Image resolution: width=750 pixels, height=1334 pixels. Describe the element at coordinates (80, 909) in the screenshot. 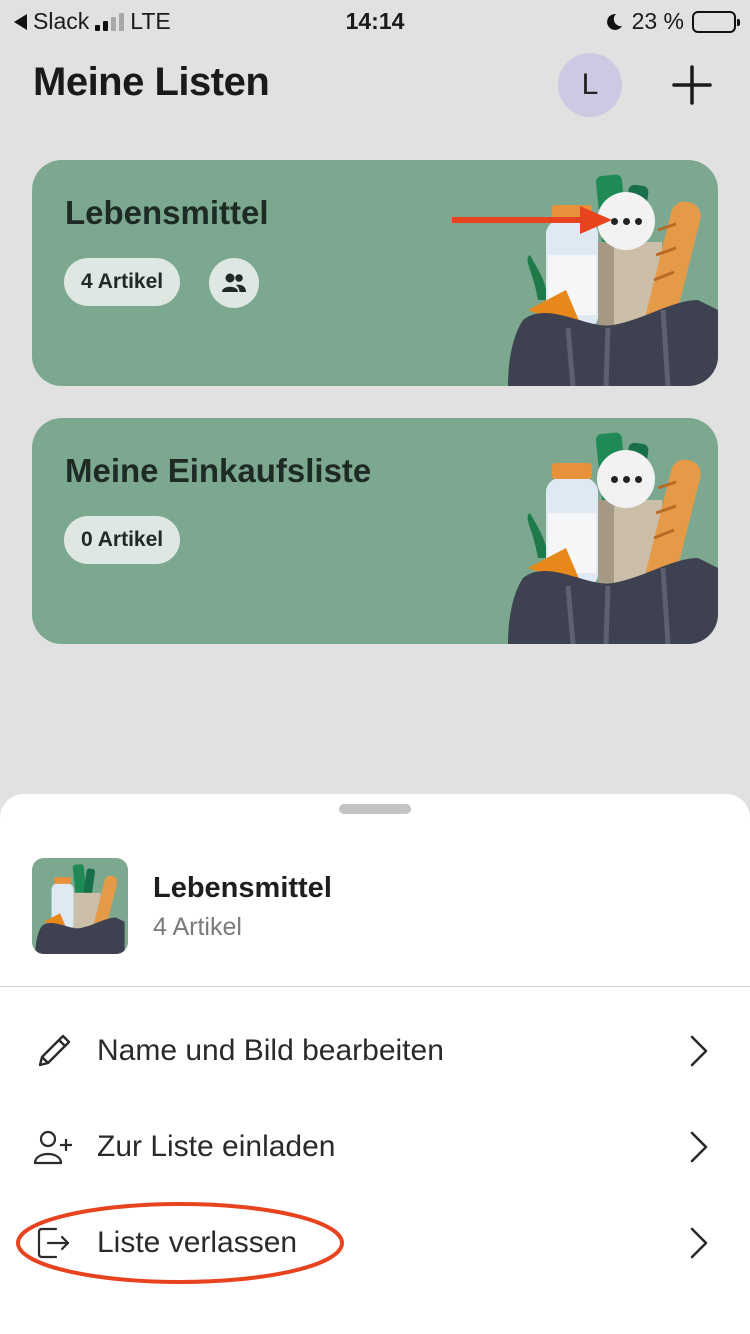

I see `grocery-bag-illustration` at that location.